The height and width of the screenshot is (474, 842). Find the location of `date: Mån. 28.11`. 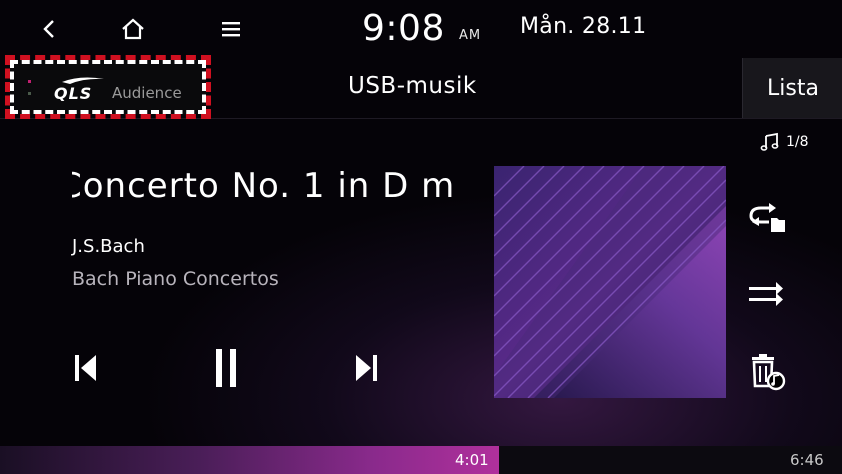

date: Mån. 28.11 is located at coordinates (583, 26).